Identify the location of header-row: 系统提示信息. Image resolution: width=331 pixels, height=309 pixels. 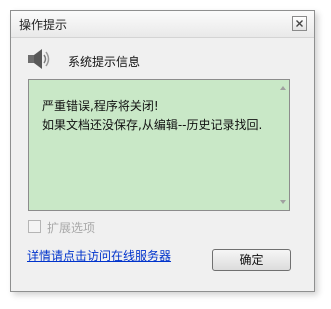
(162, 58).